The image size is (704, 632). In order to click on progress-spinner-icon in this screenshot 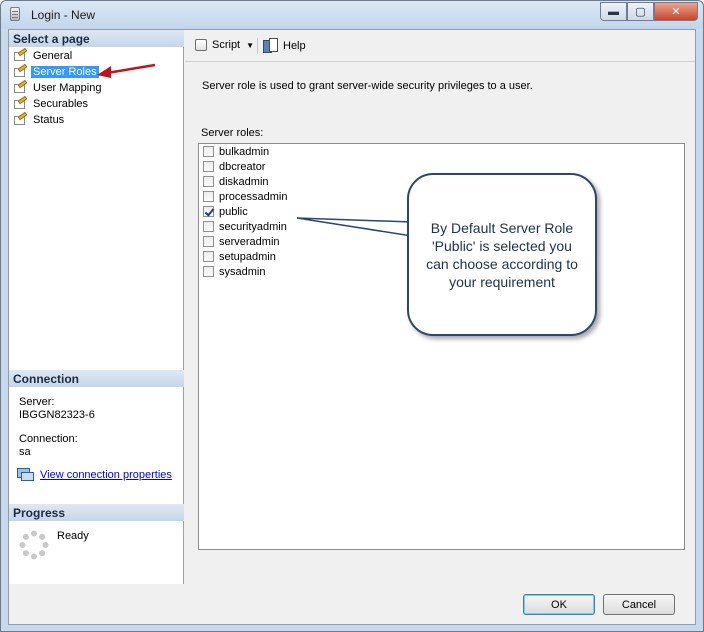, I will do `click(34, 545)`.